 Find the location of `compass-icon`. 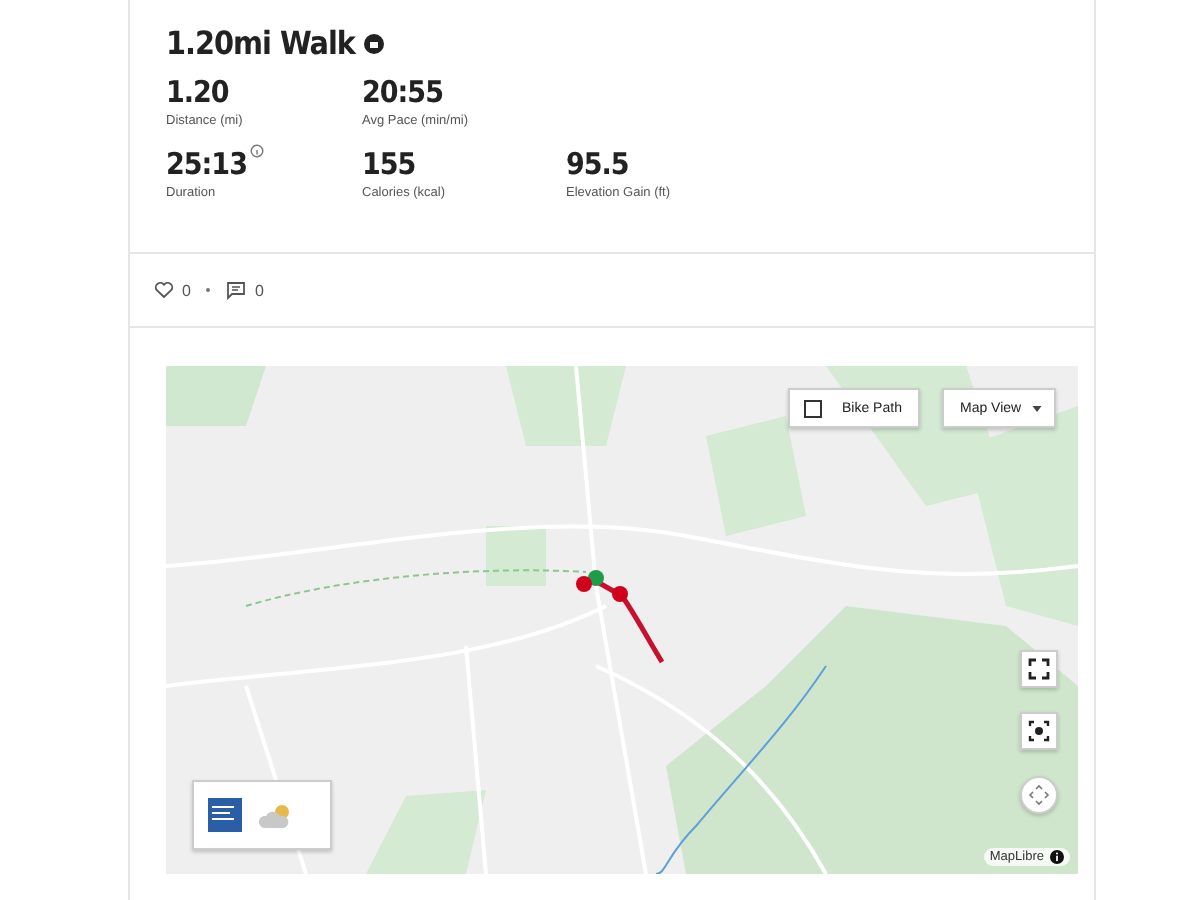

compass-icon is located at coordinates (1039, 795).